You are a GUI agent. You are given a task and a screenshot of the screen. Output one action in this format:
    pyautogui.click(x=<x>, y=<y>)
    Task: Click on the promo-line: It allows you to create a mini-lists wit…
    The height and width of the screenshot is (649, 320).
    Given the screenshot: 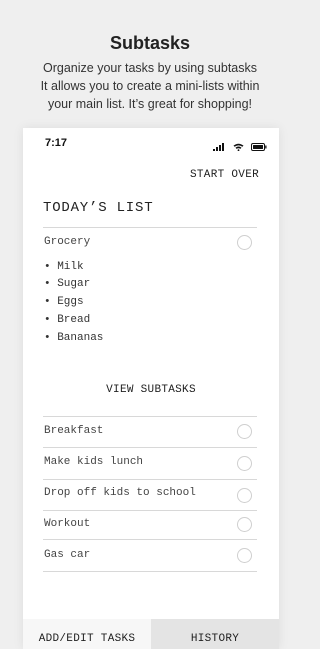 What is the action you would take?
    pyautogui.click(x=150, y=86)
    